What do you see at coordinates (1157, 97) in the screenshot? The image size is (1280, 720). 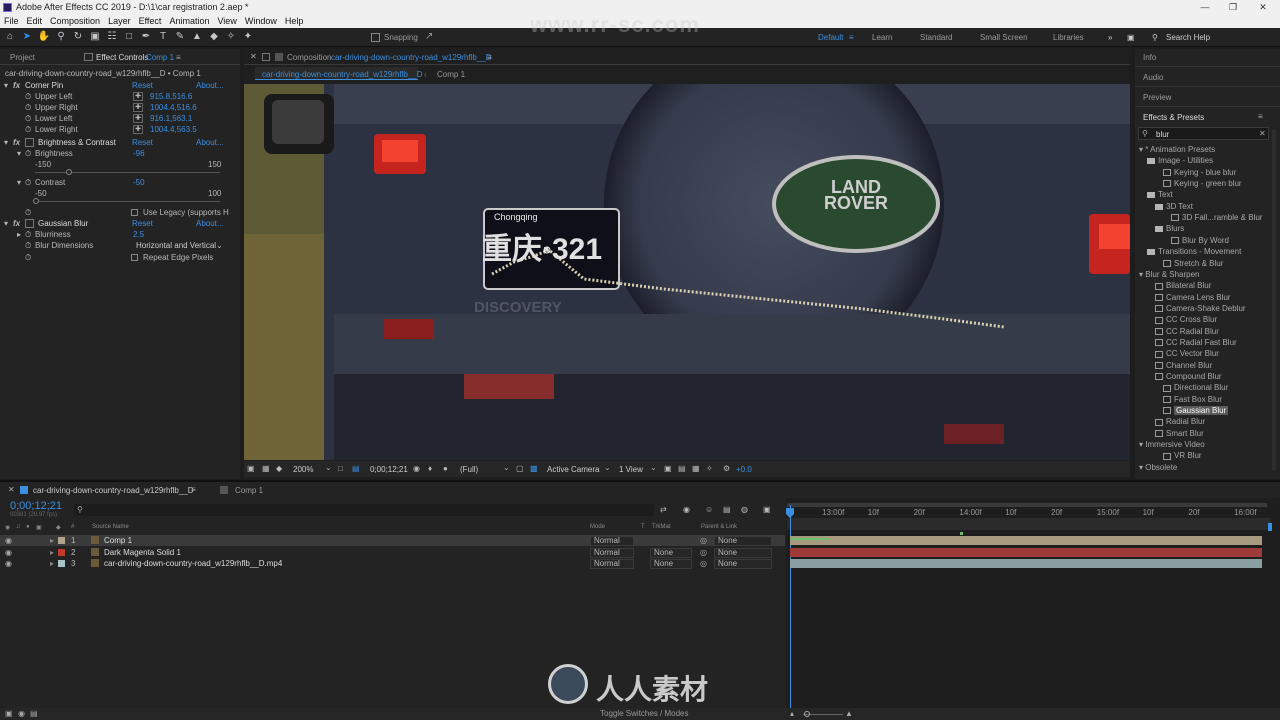 I see `preview-panel-tab: Preview` at bounding box center [1157, 97].